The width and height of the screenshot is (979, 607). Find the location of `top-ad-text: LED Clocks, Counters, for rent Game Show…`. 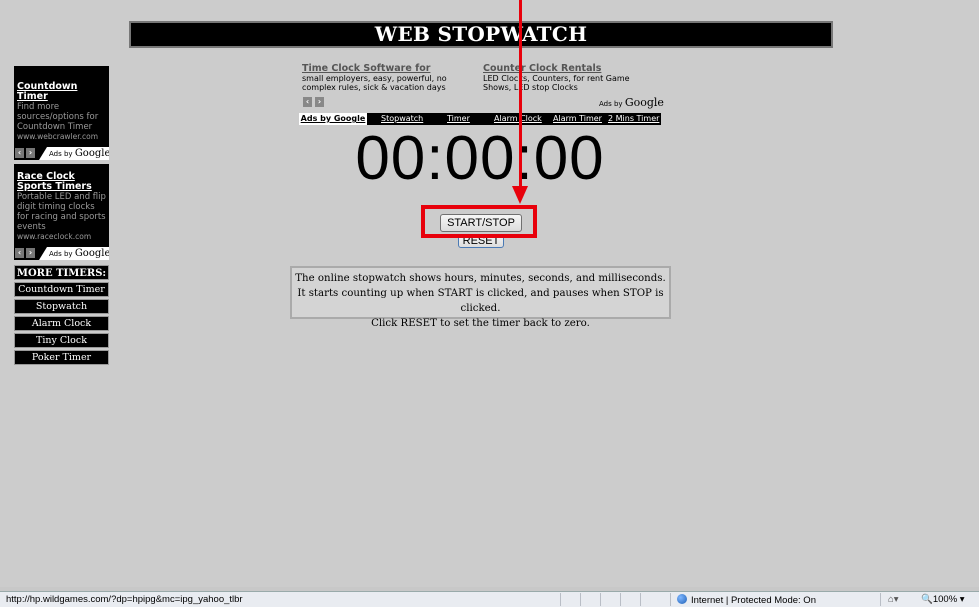

top-ad-text: LED Clocks, Counters, for rent Game Show… is located at coordinates (556, 83).